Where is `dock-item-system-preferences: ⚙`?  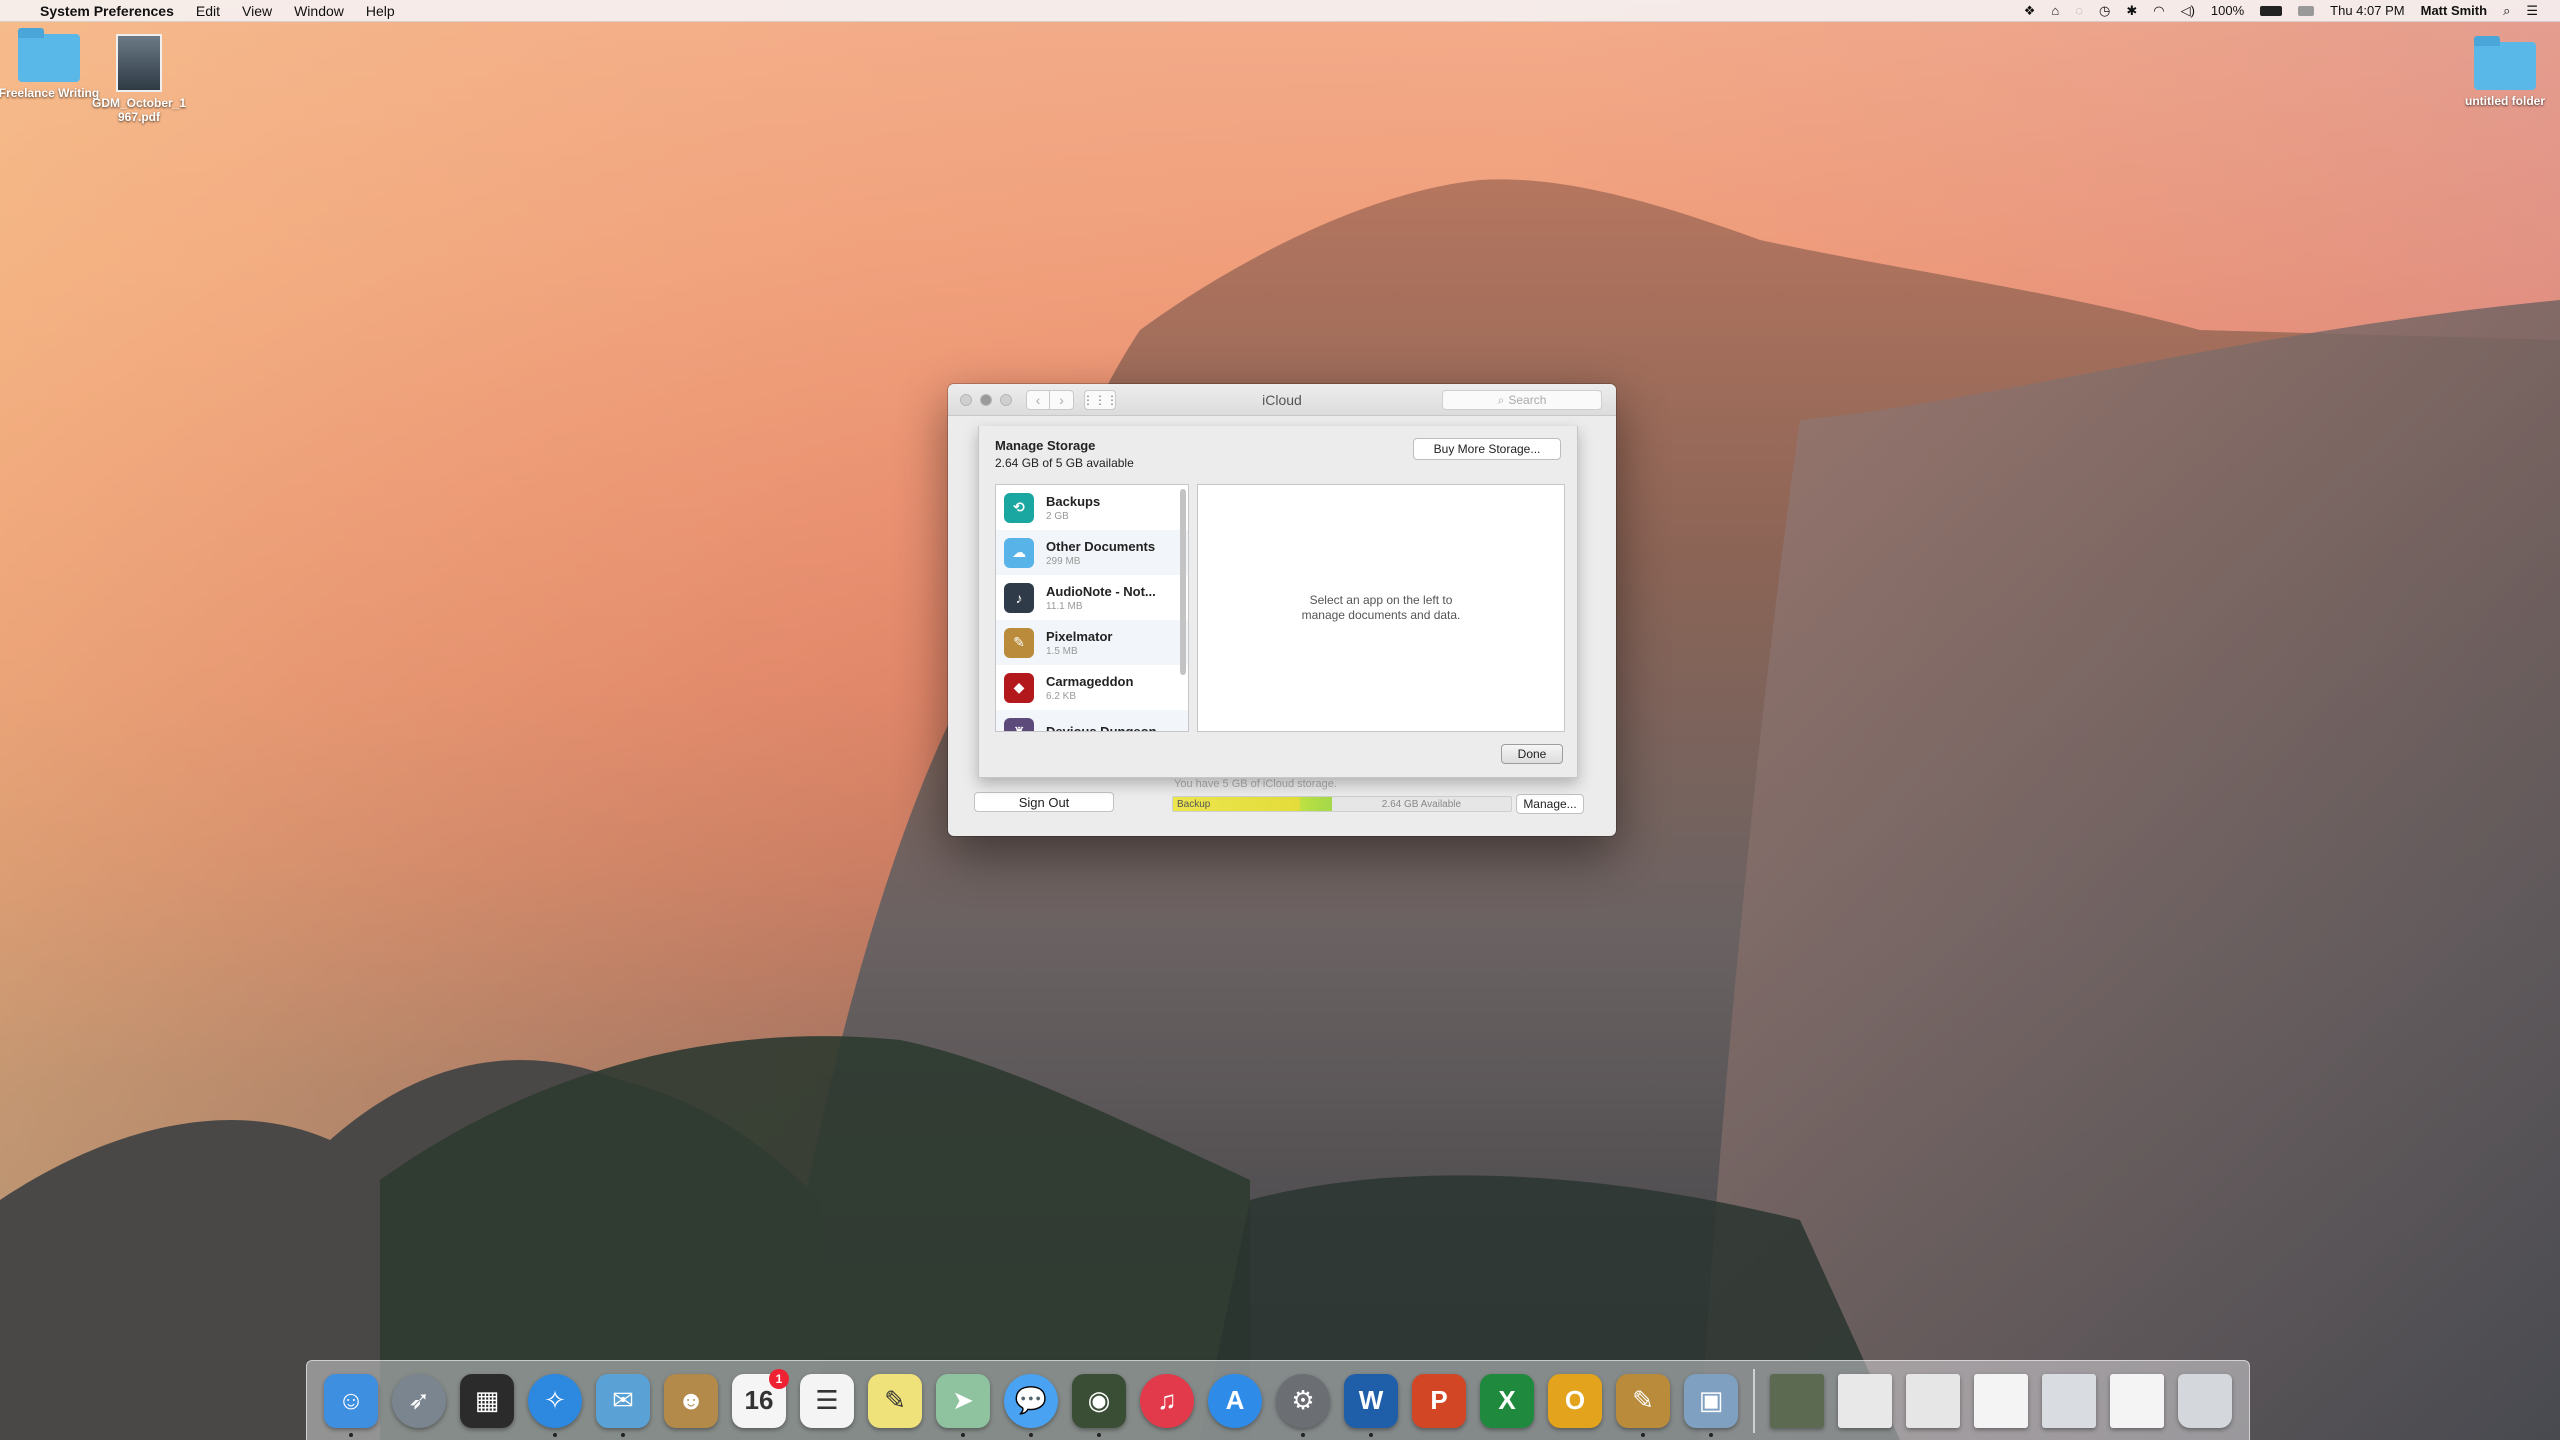
dock-item-system-preferences: ⚙ is located at coordinates (1303, 1402).